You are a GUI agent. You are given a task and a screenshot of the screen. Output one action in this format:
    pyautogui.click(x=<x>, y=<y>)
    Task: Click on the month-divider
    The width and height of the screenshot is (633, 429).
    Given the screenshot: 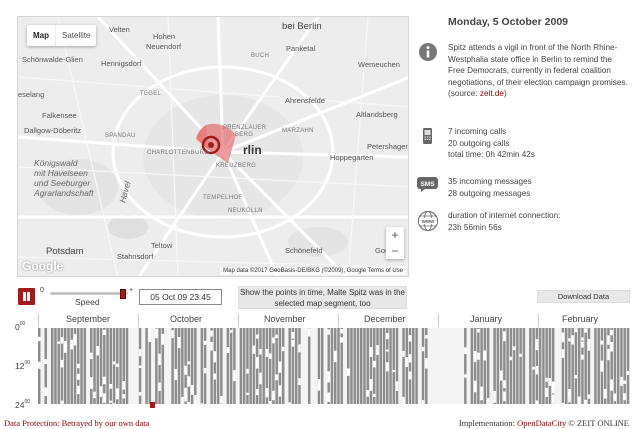 What is the action you would take?
    pyautogui.click(x=238, y=320)
    